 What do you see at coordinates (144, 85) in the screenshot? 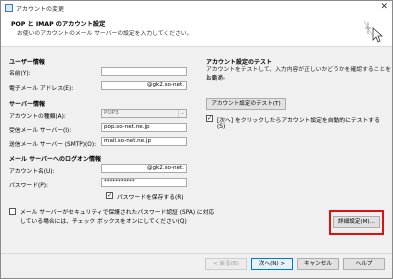
I see `email-input: @gk2.so-net.` at bounding box center [144, 85].